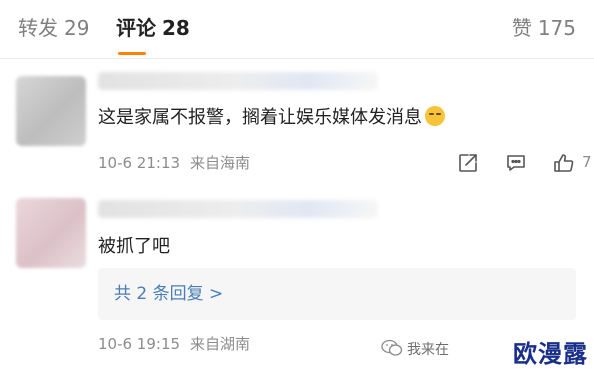  I want to click on tab-repost-count: 29, so click(77, 28).